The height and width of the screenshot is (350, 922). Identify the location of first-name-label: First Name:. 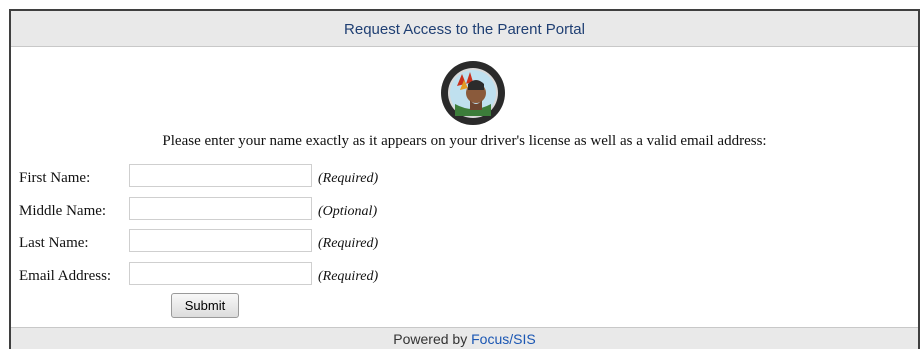
(55, 178).